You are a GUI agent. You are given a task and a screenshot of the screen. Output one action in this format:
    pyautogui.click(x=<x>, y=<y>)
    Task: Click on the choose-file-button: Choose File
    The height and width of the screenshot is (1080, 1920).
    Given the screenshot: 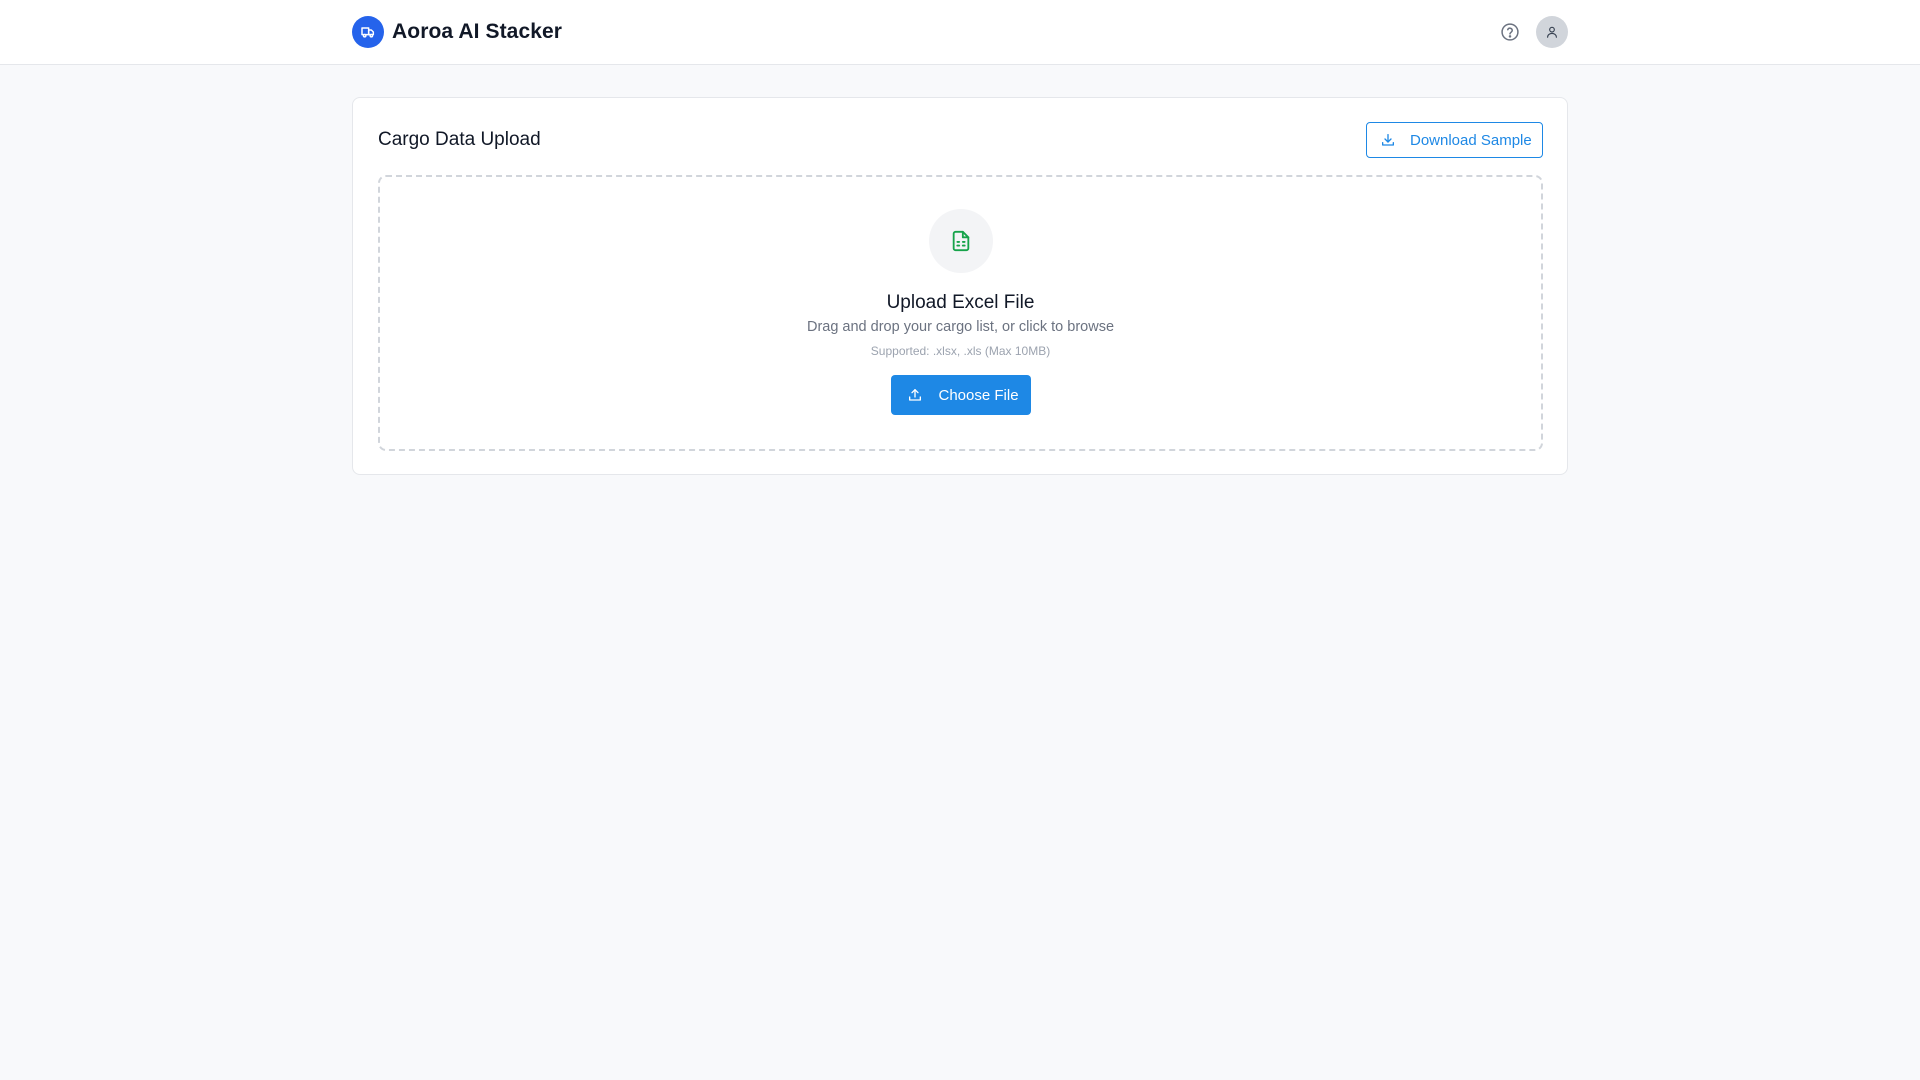 What is the action you would take?
    pyautogui.click(x=960, y=395)
    